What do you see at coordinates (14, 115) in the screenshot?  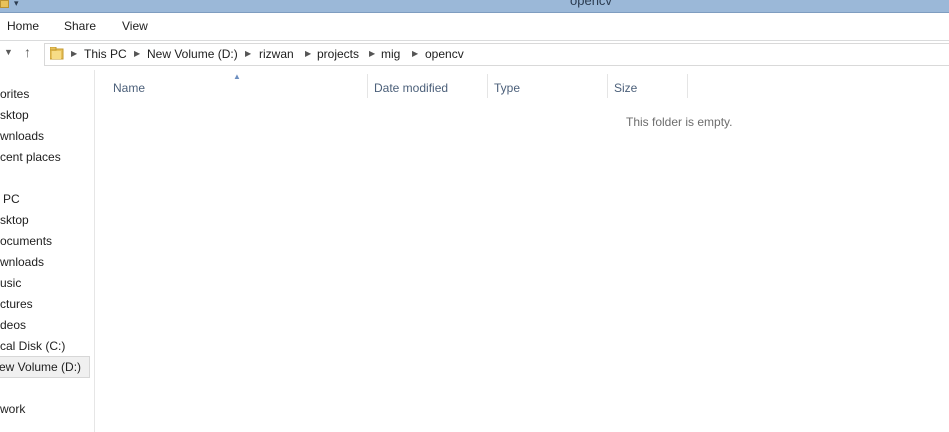 I see `sidebar-item-desktop: sktop` at bounding box center [14, 115].